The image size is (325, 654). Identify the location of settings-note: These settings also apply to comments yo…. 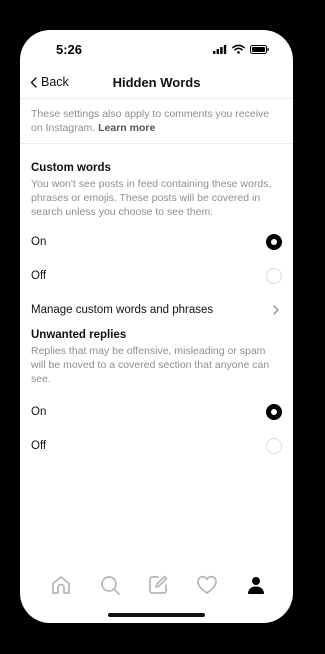
(156, 122).